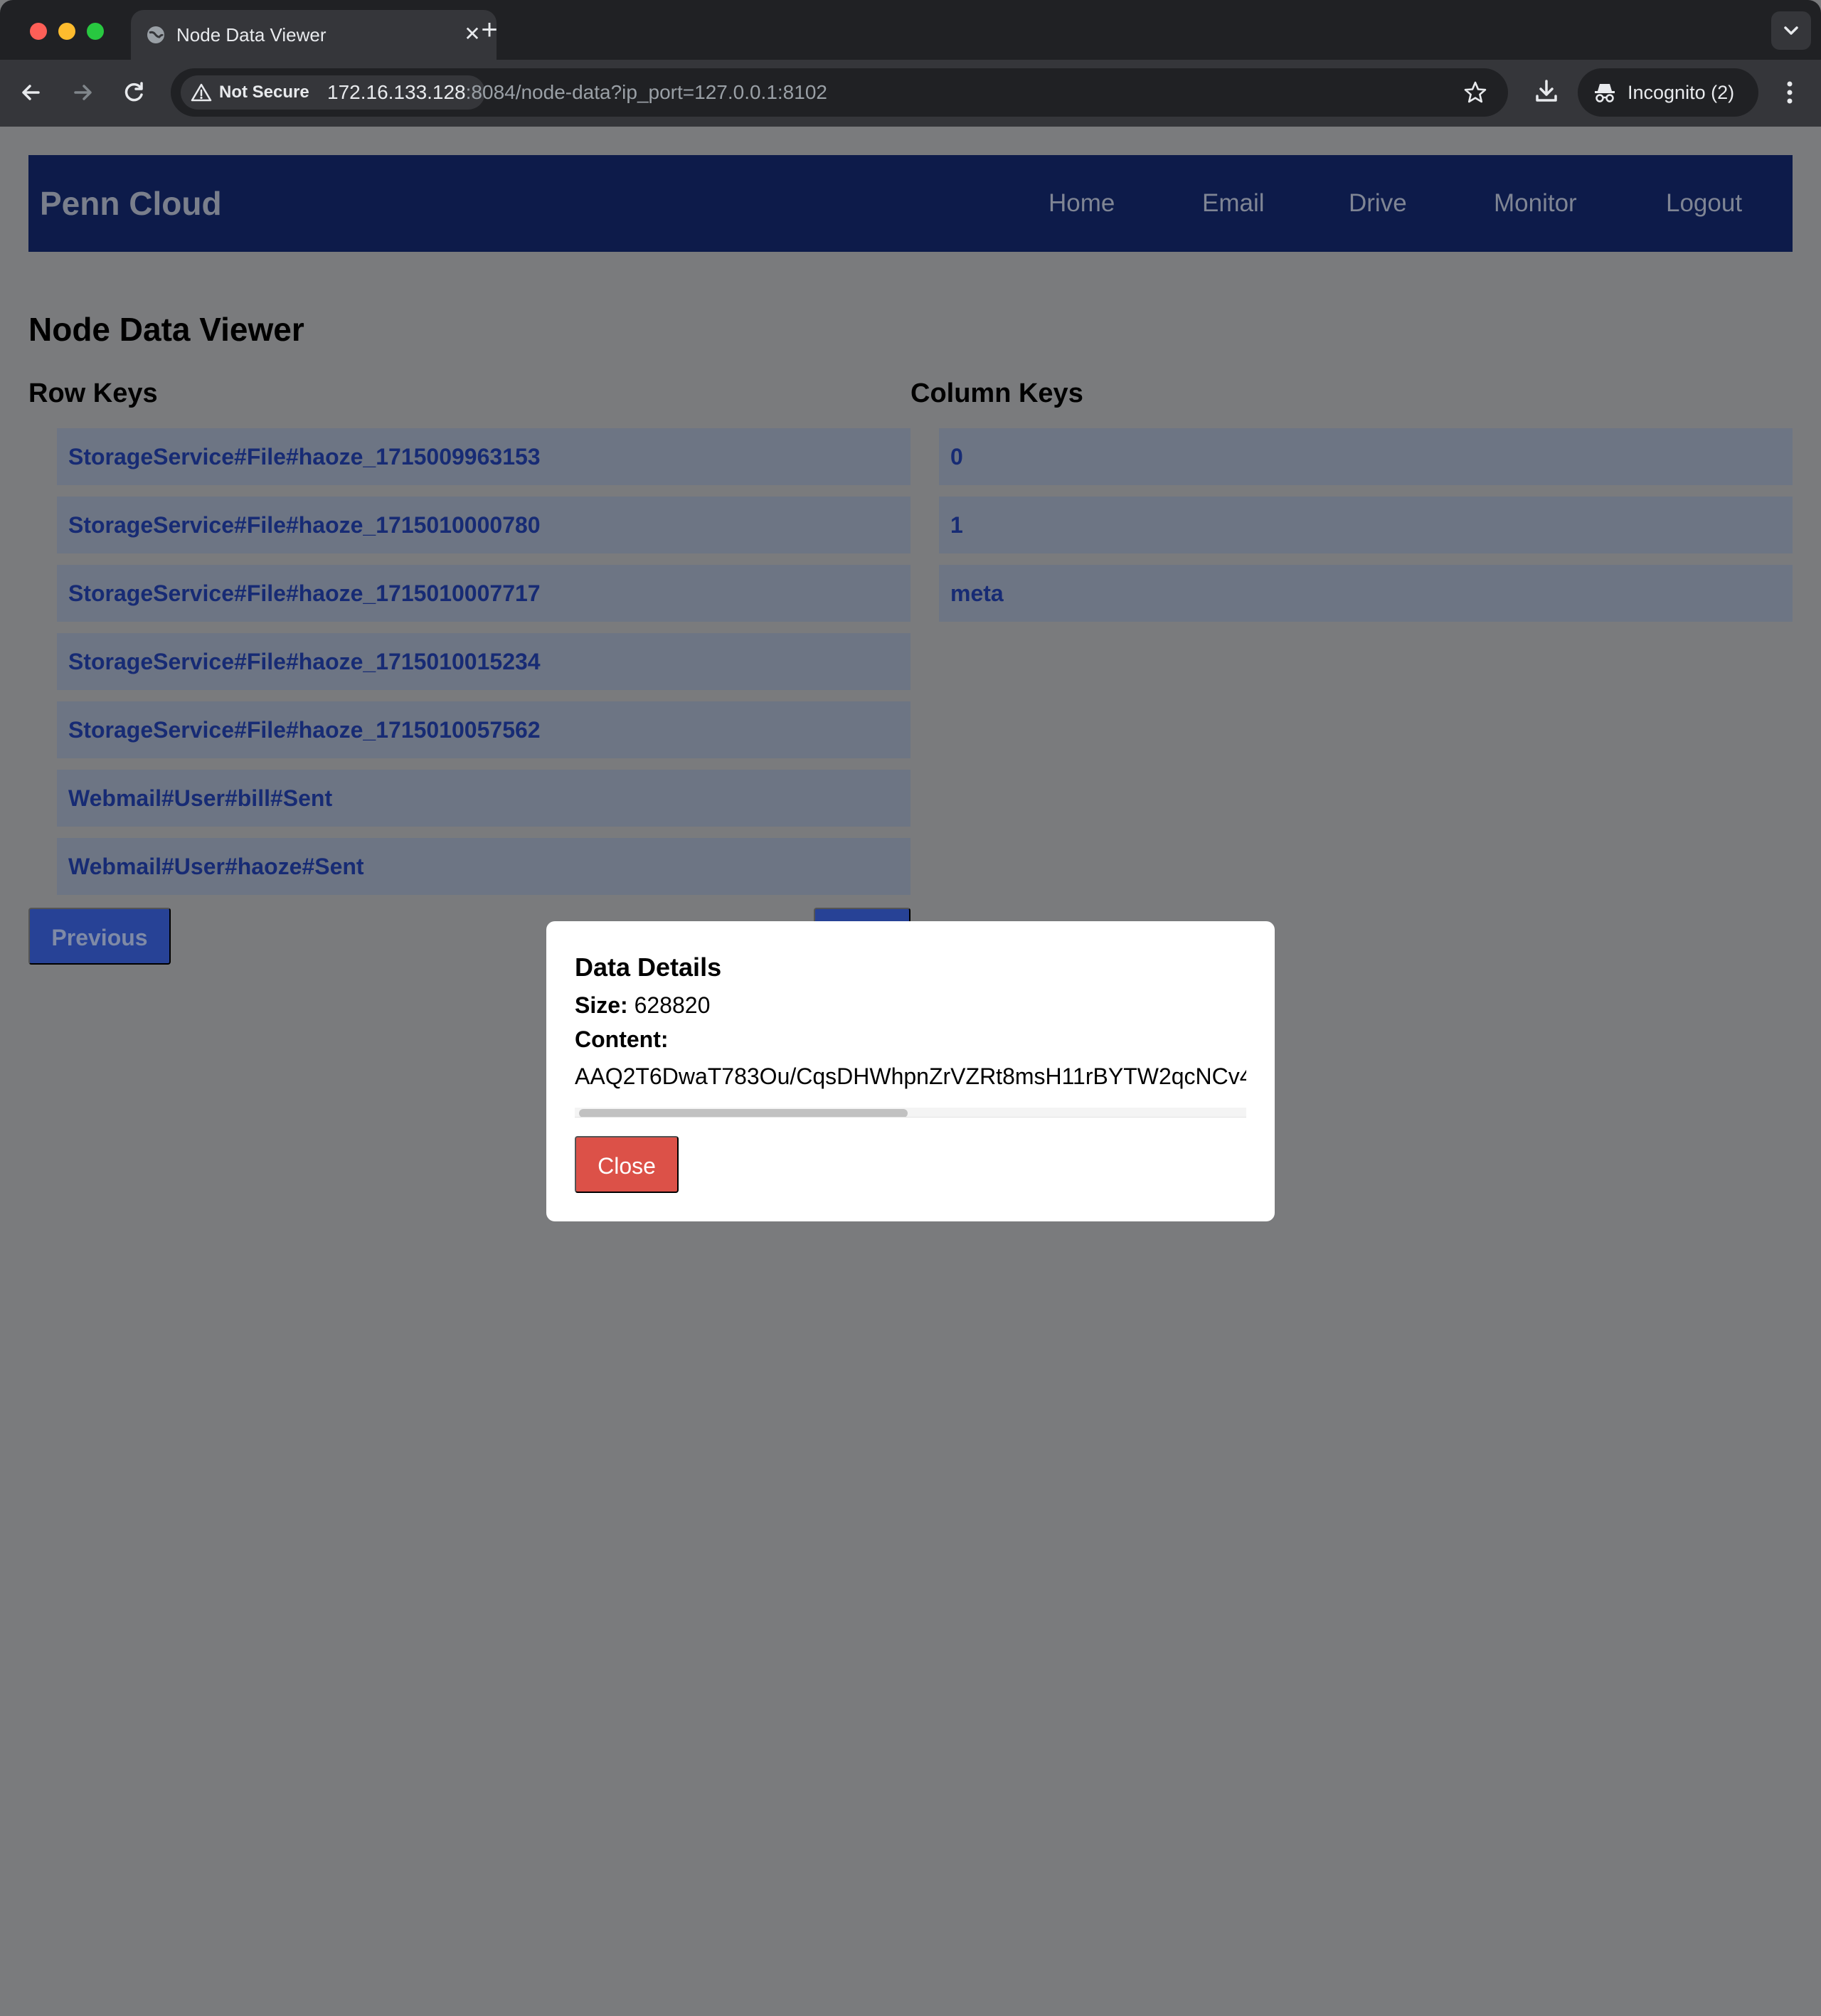 Image resolution: width=1821 pixels, height=2016 pixels. Describe the element at coordinates (166, 329) in the screenshot. I see `page-title: Node Data Viewer` at that location.